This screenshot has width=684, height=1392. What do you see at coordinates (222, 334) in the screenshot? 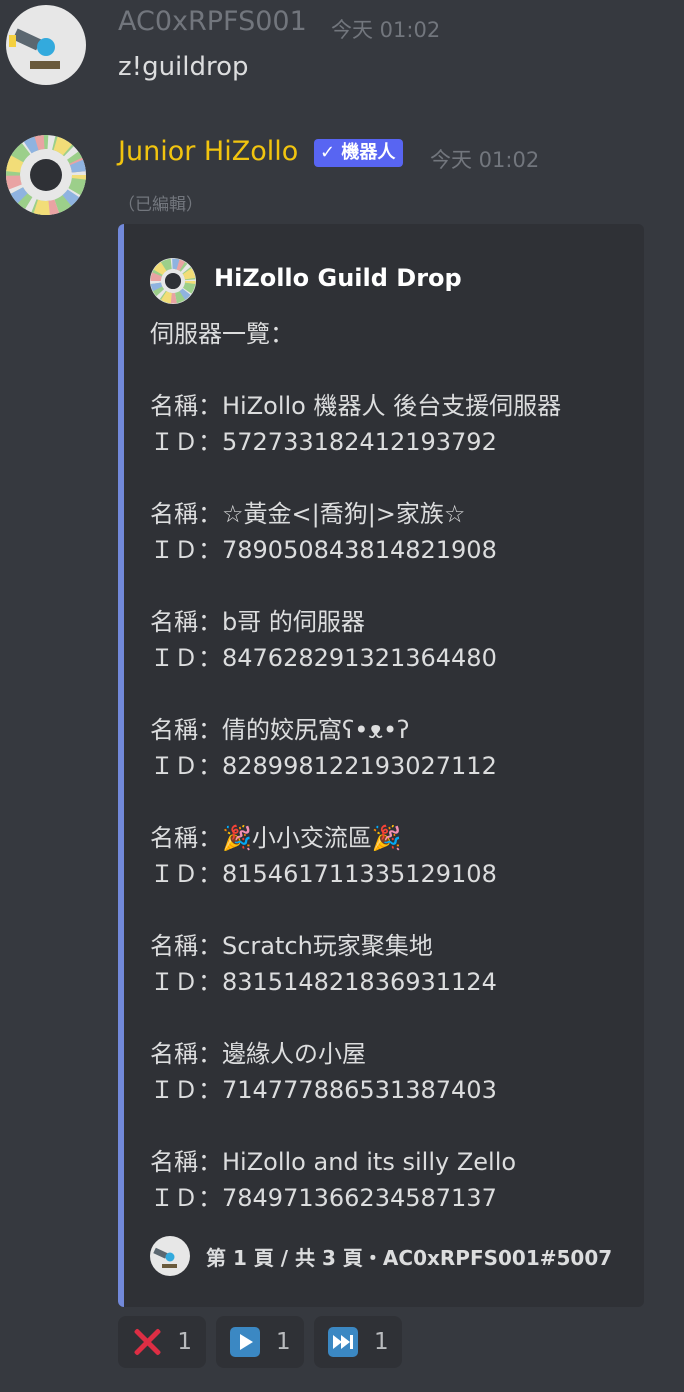
I see `description-line: 伺服器一覽：` at bounding box center [222, 334].